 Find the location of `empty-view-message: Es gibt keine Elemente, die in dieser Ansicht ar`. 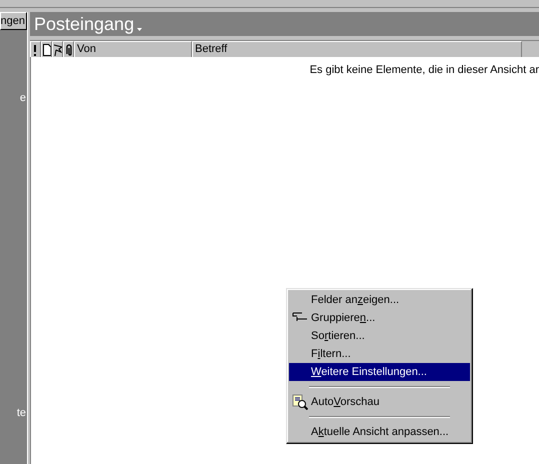

empty-view-message: Es gibt keine Elemente, die in dieser Ansicht ar is located at coordinates (424, 70).